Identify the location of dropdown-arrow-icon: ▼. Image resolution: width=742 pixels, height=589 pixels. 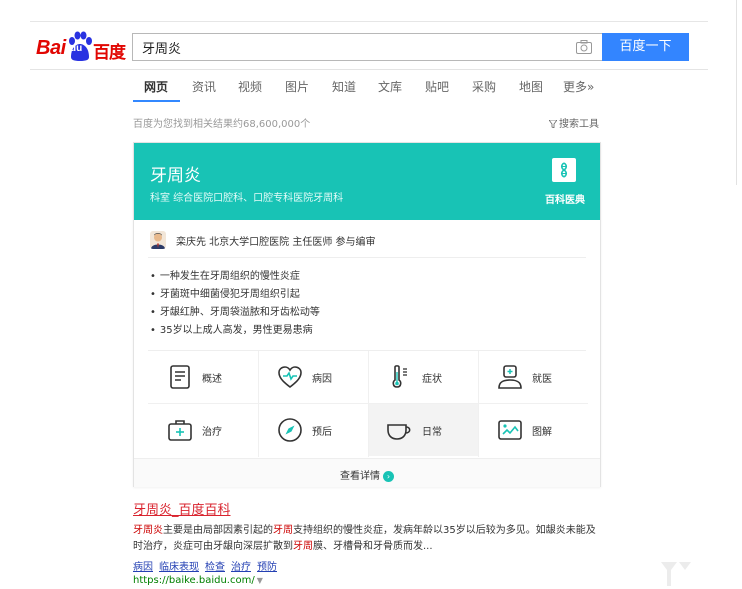
(260, 580).